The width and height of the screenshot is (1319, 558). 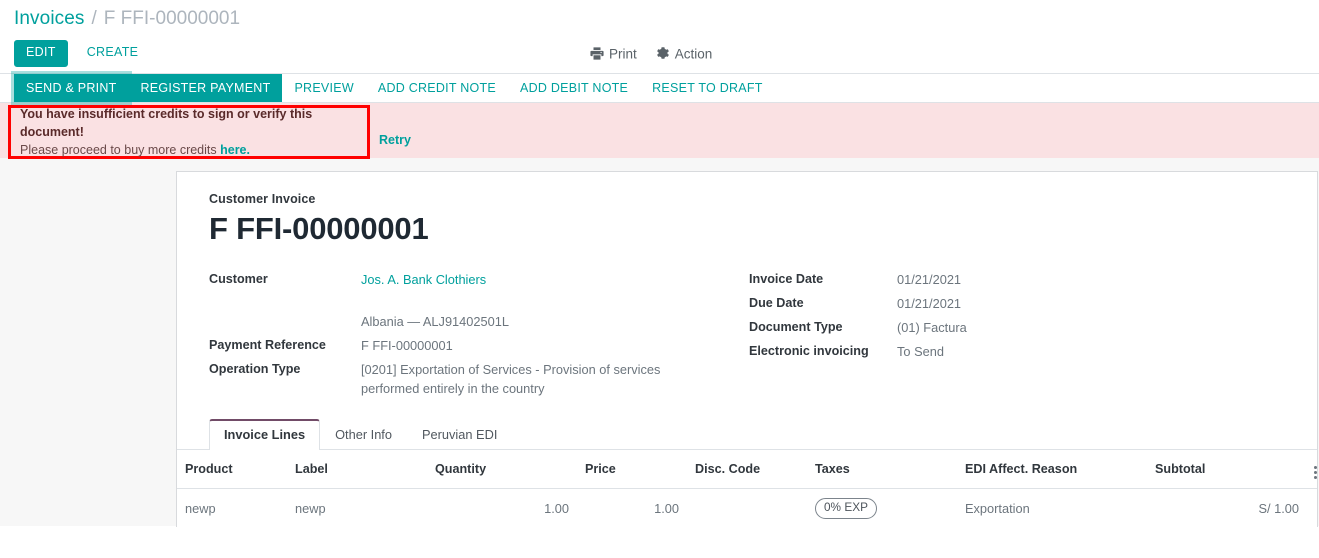 I want to click on cell-product: newp, so click(x=232, y=507).